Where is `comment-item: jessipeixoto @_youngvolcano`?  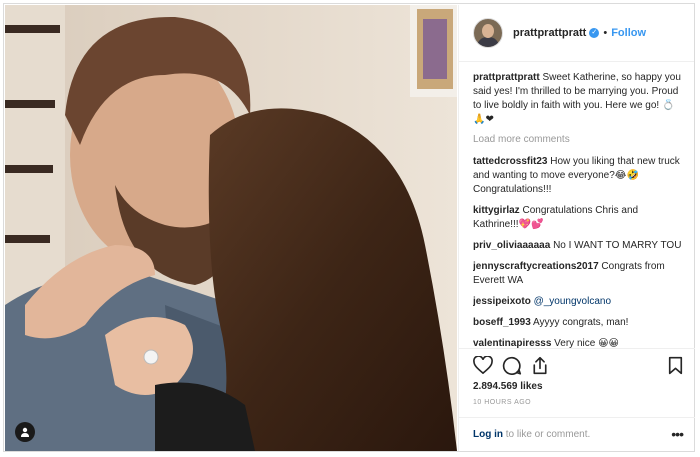 comment-item: jessipeixoto @_youngvolcano is located at coordinates (578, 302).